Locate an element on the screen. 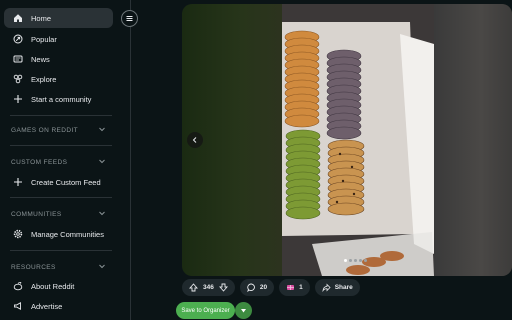 The image size is (512, 320). sidebar-item-advertise: Advertise is located at coordinates (58, 306).